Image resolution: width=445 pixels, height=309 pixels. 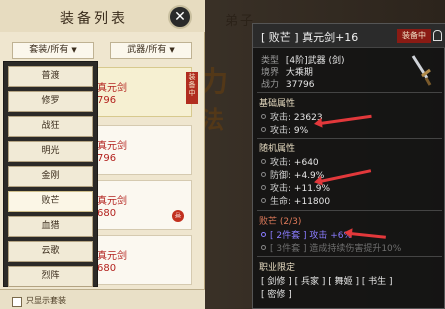 I want to click on base-attr-row: 攻击: 9%, so click(x=284, y=129).